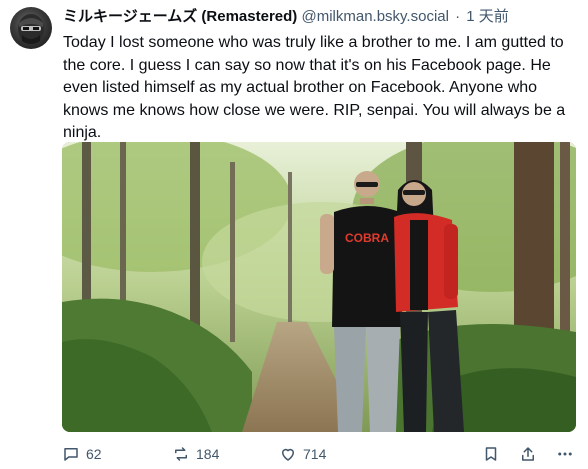 The width and height of the screenshot is (588, 469). What do you see at coordinates (302, 454) in the screenshot?
I see `like-button: 714` at bounding box center [302, 454].